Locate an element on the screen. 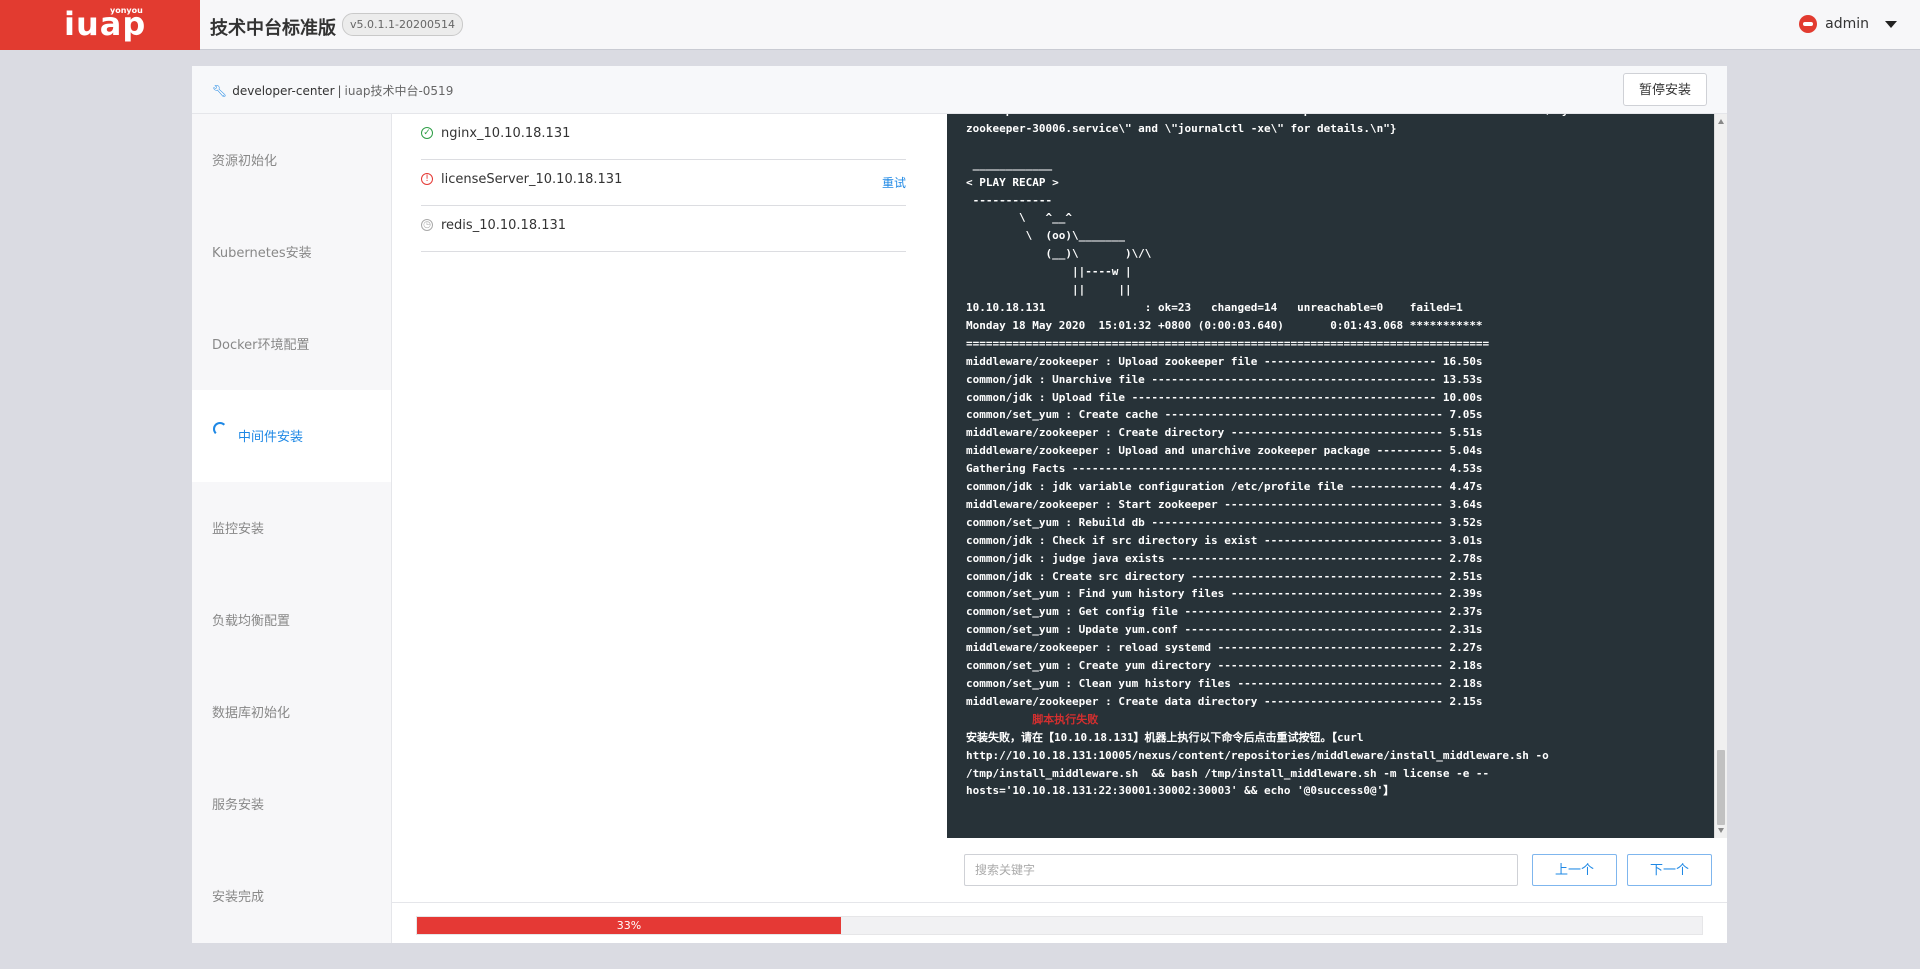  card-header: 🔧︎ developer-center | iuap技术中台-0519 暂停安装 is located at coordinates (959, 90).